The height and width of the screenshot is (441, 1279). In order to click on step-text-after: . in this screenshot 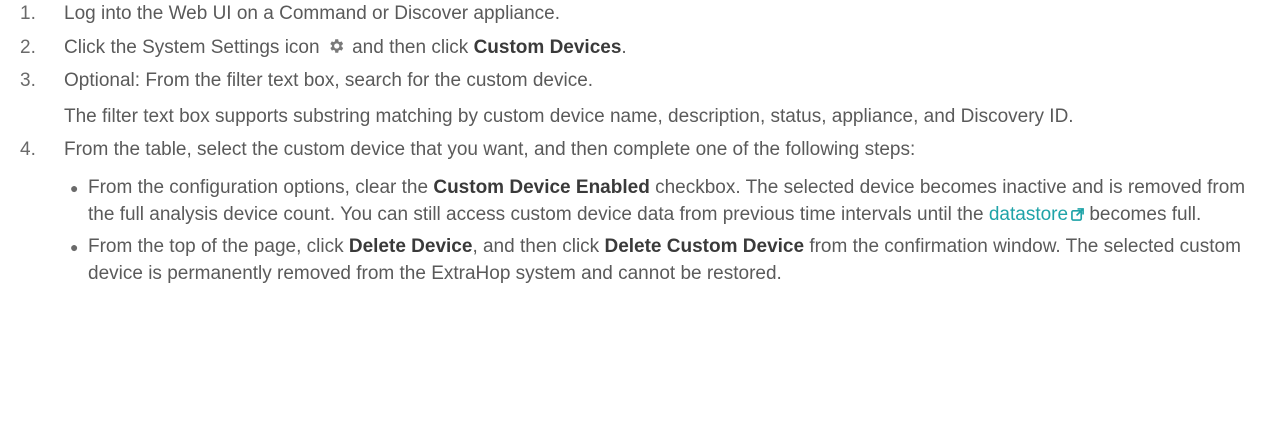, I will do `click(624, 47)`.